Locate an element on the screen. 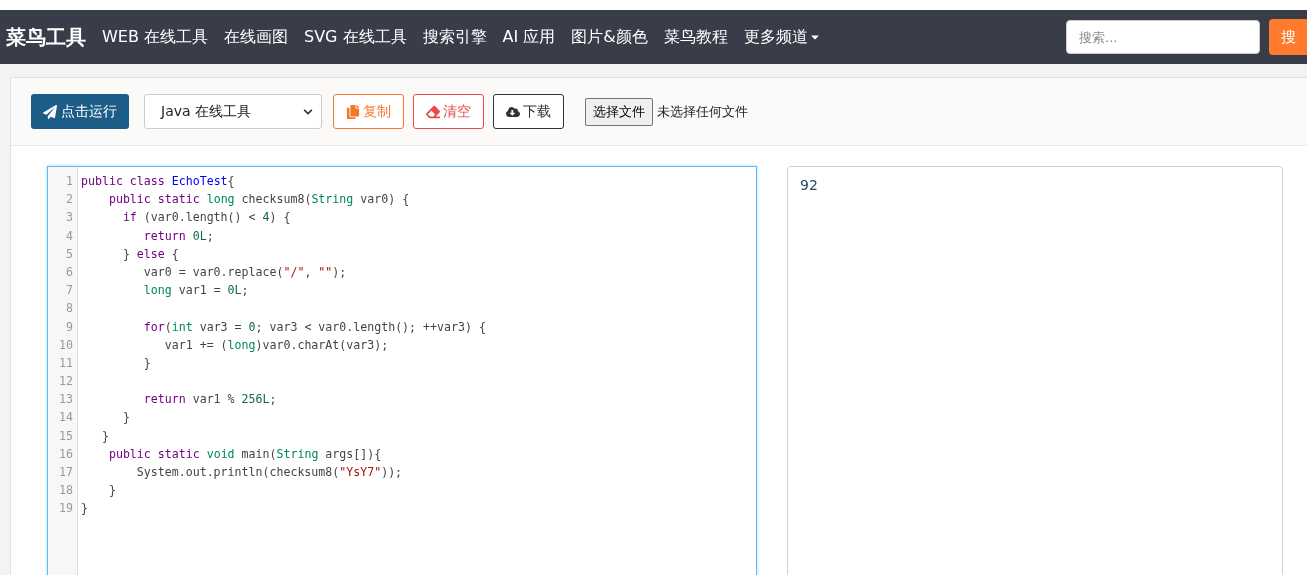 This screenshot has width=1307, height=575. line-number: 14 is located at coordinates (66, 418).